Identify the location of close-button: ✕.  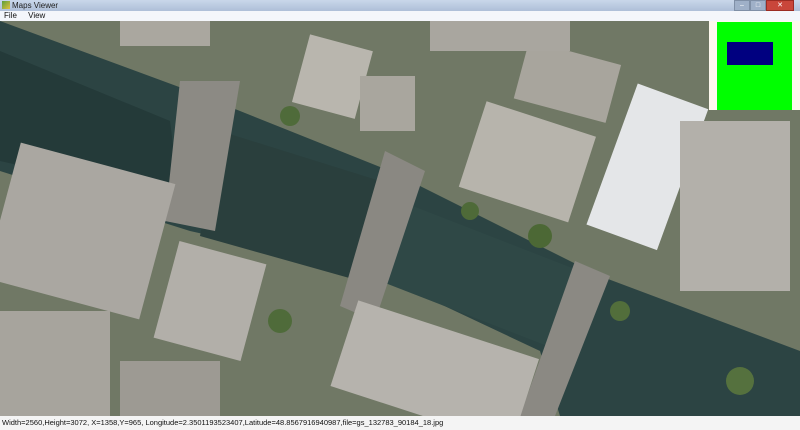
(780, 5).